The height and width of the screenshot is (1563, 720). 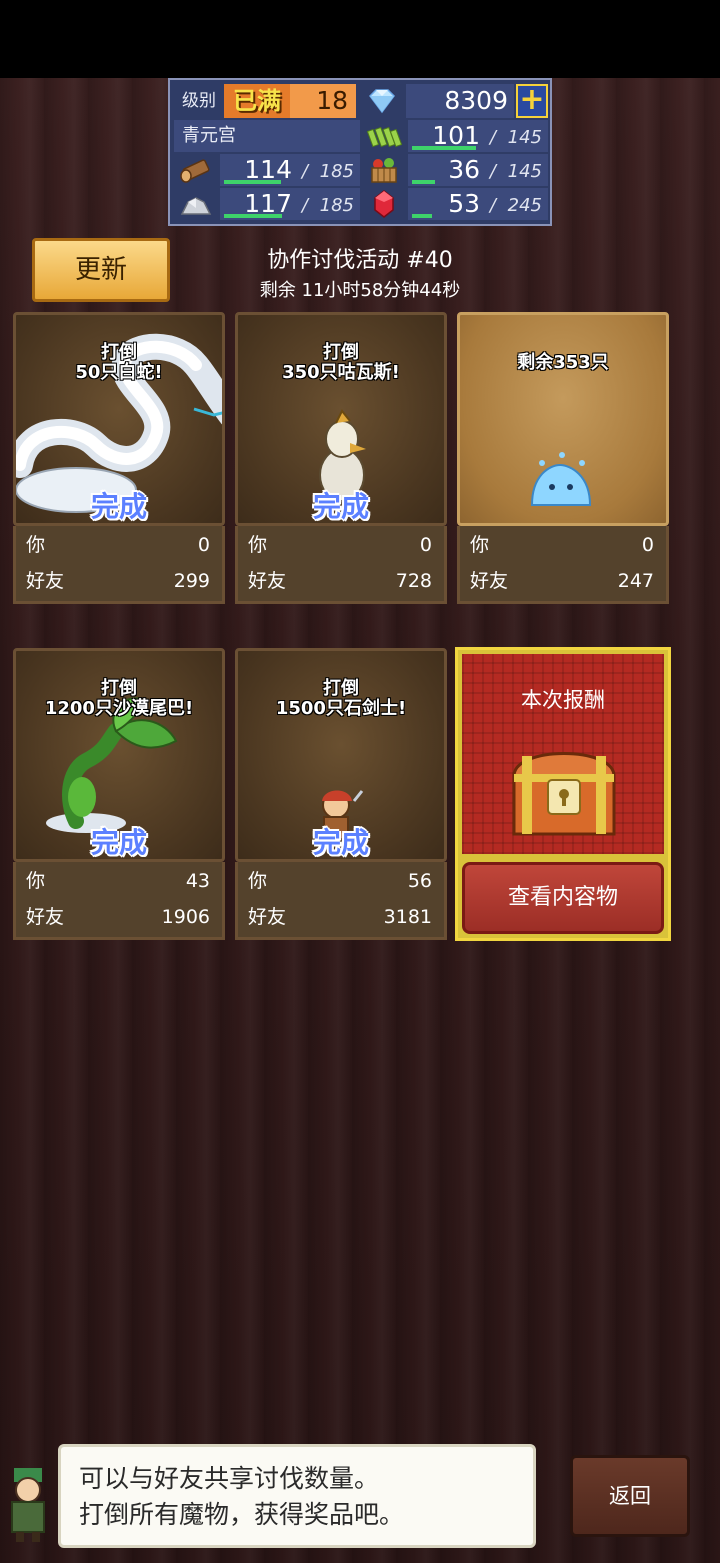 I want to click on ore-max: 185, so click(x=336, y=205).